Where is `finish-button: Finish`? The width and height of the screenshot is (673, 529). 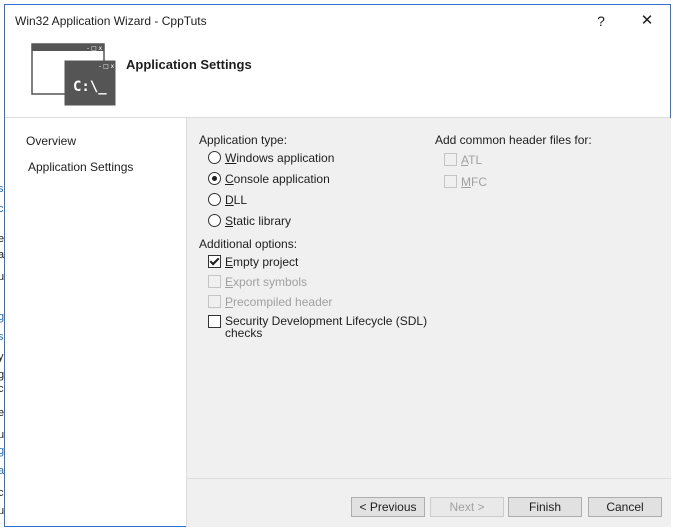 finish-button: Finish is located at coordinates (545, 507).